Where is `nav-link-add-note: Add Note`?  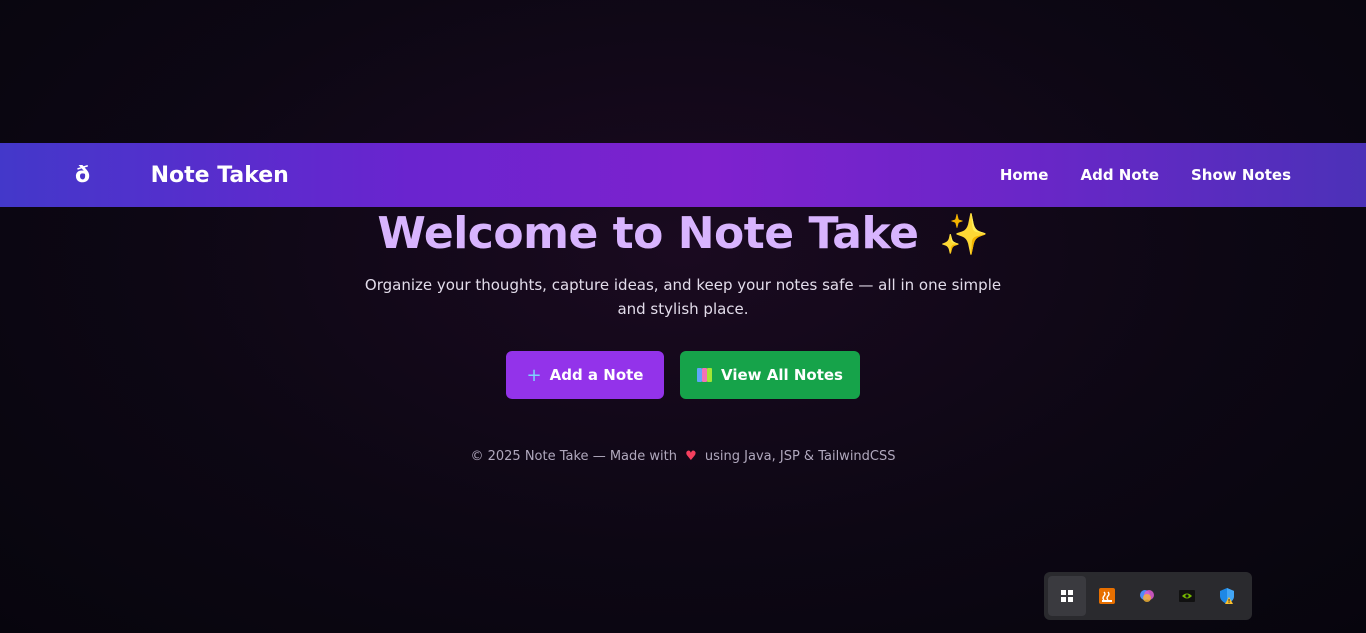
nav-link-add-note: Add Note is located at coordinates (1119, 175).